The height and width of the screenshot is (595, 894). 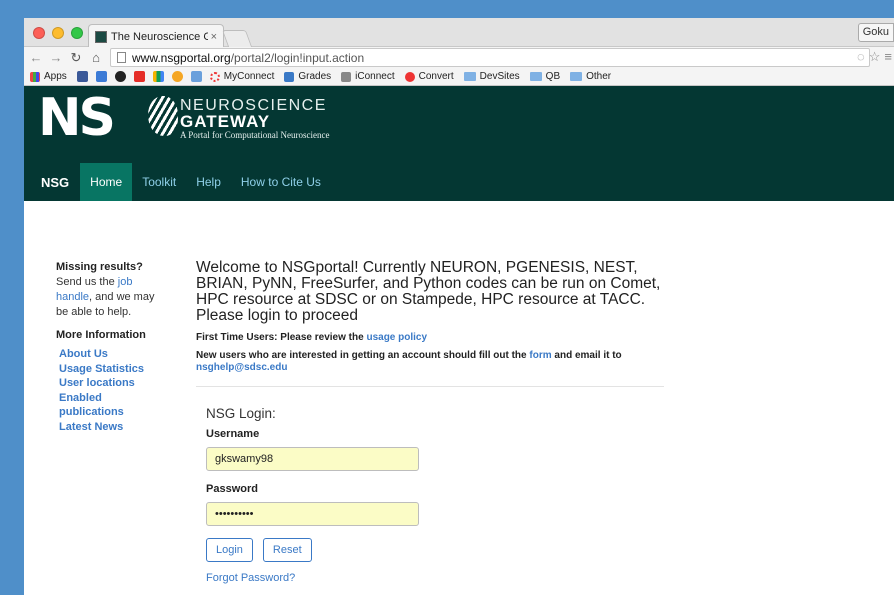 I want to click on nav-help: Help, so click(x=208, y=182).